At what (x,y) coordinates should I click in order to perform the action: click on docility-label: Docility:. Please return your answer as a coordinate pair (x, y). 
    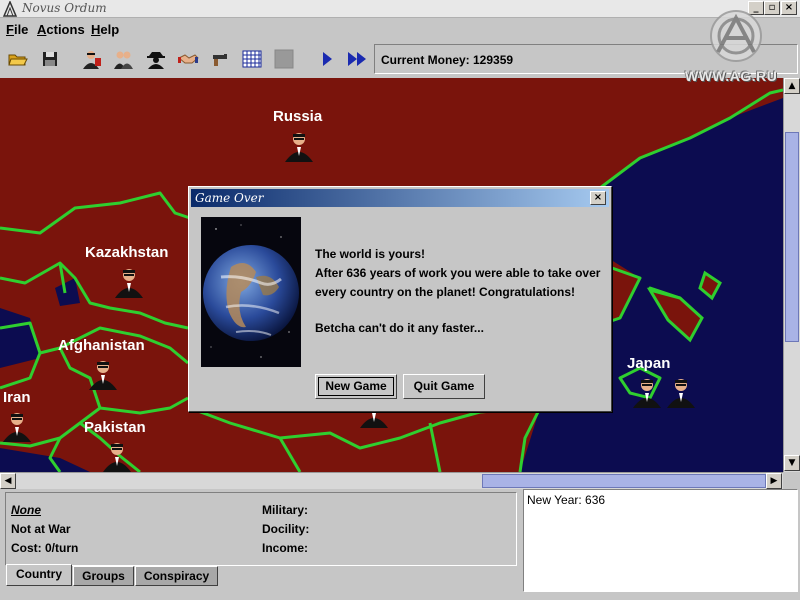
    Looking at the image, I should click on (286, 529).